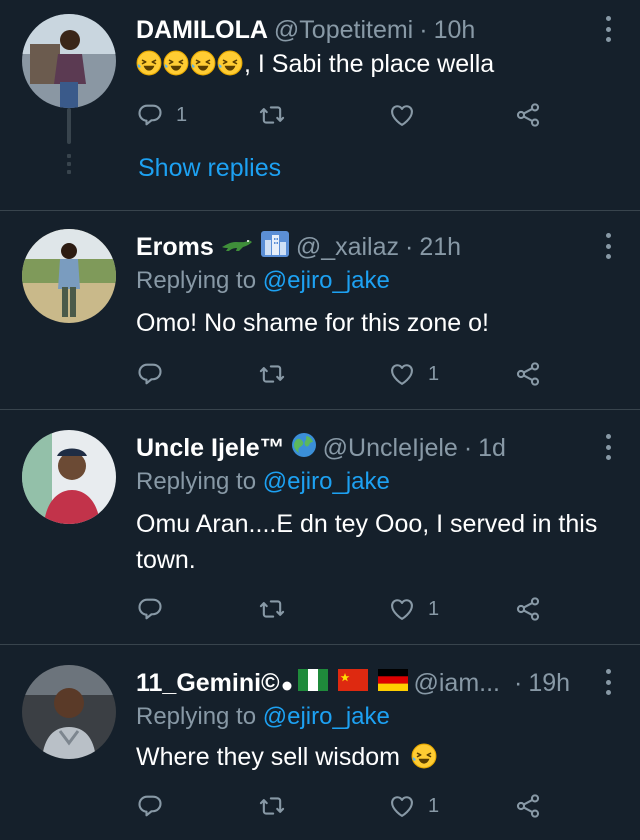 Image resolution: width=640 pixels, height=840 pixels. Describe the element at coordinates (352, 683) in the screenshot. I see `china-flag-icon` at that location.